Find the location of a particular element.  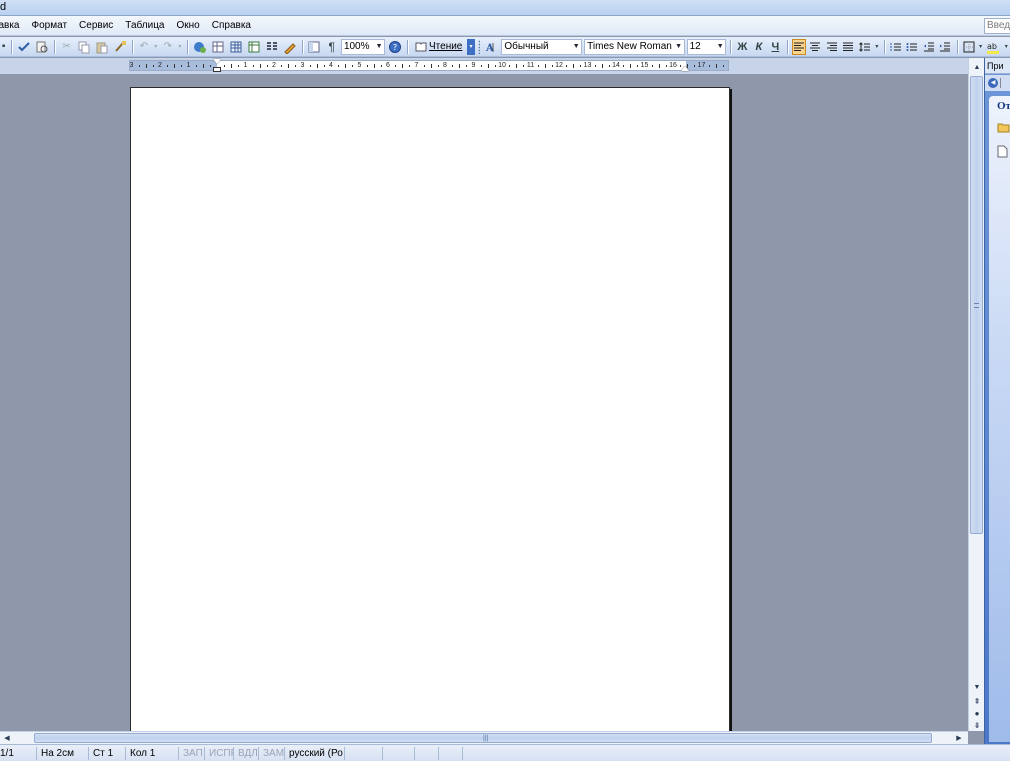

hyperlink-icon is located at coordinates (200, 47).